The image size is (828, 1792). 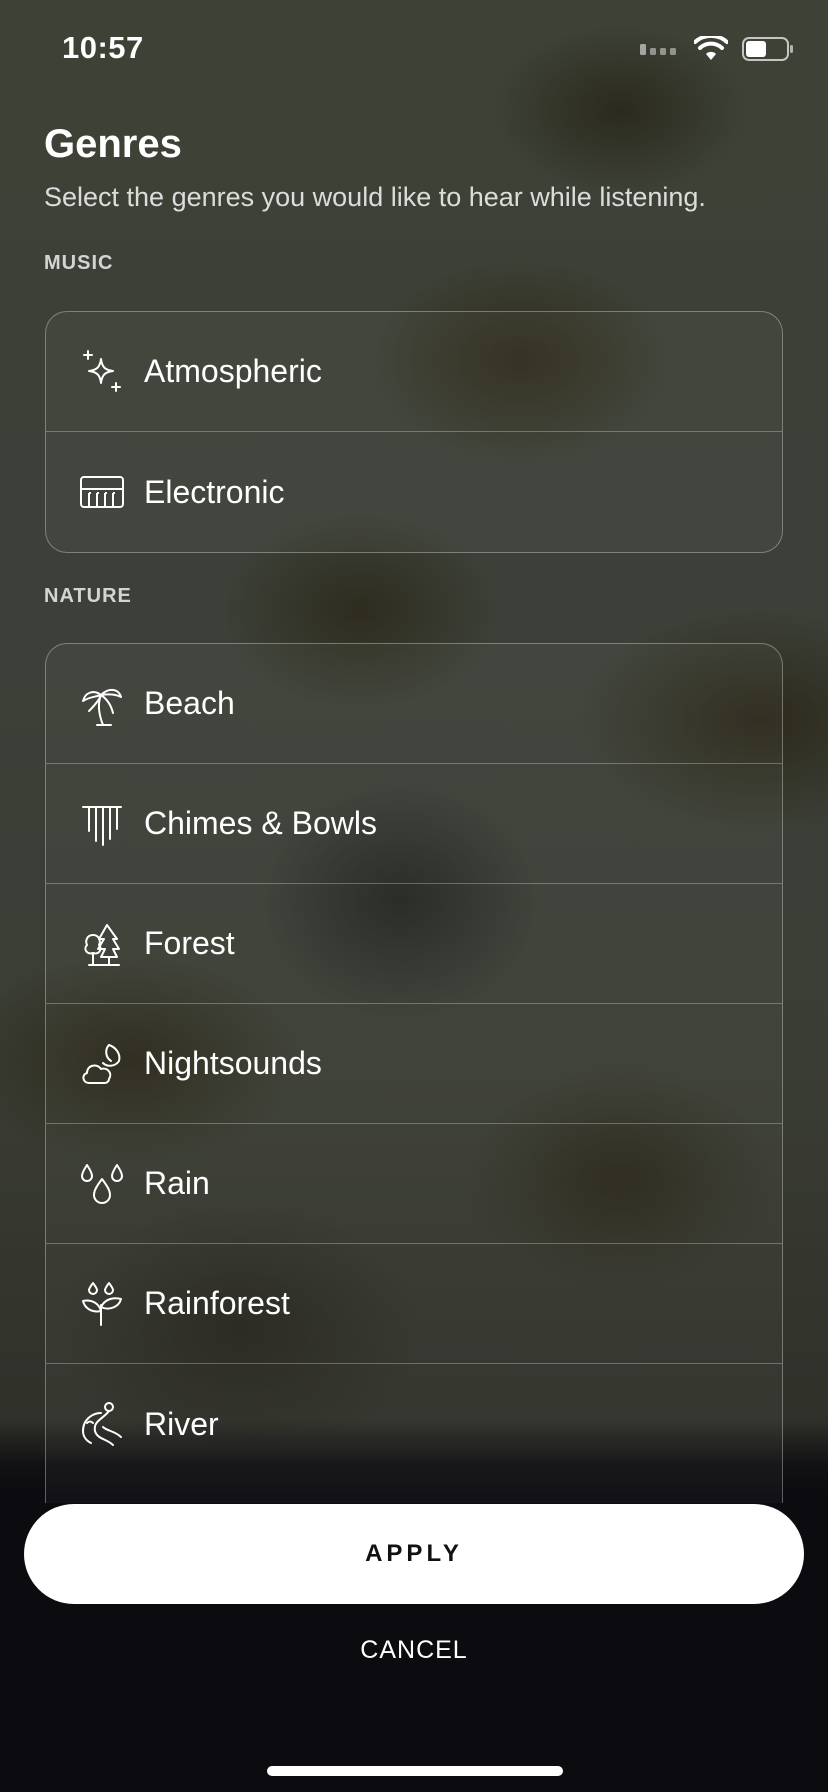 I want to click on status-icons, so click(x=717, y=50).